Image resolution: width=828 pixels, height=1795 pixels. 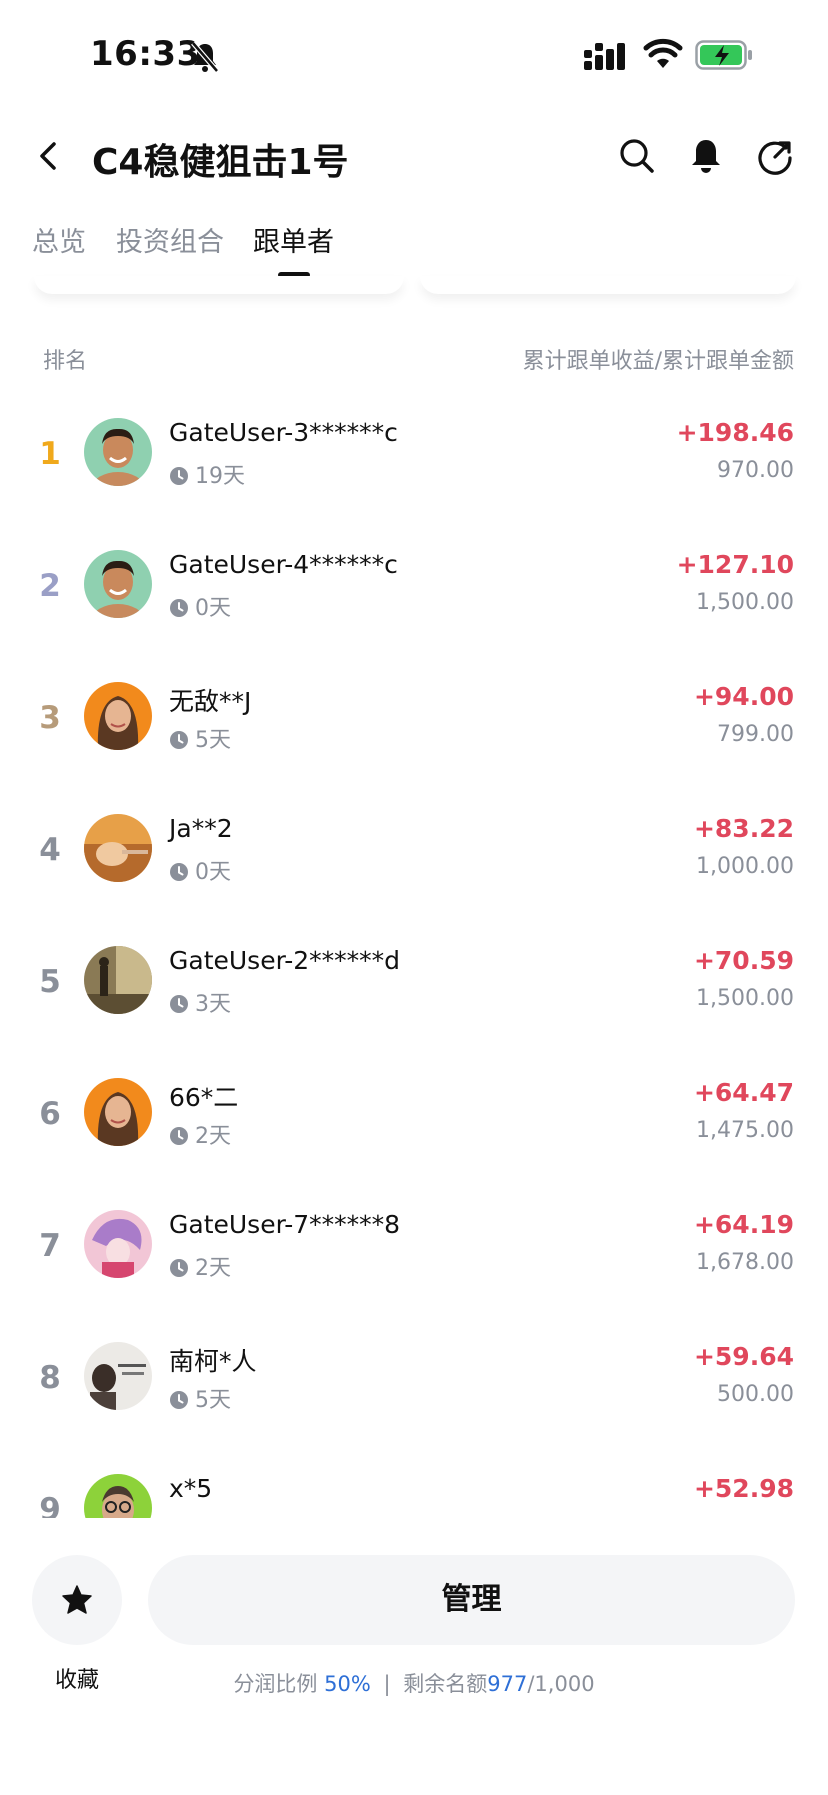 What do you see at coordinates (283, 564) in the screenshot?
I see `user-name: GateUser-4******c` at bounding box center [283, 564].